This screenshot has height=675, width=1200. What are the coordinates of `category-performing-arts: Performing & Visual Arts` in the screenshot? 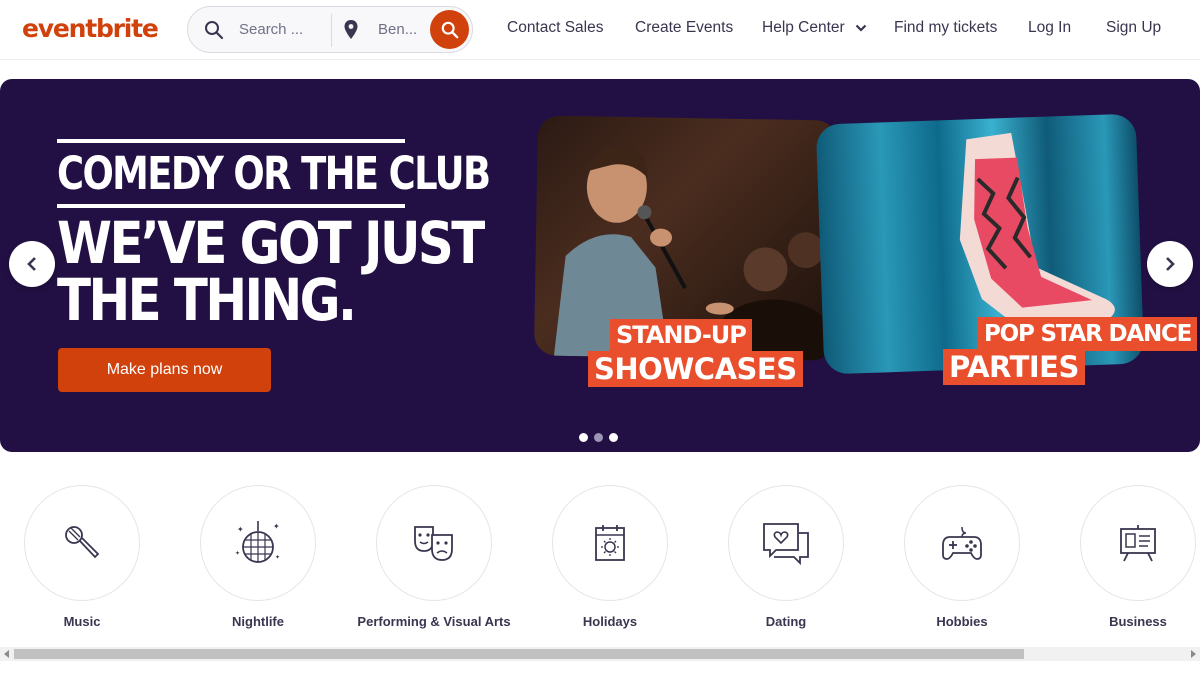 It's located at (434, 557).